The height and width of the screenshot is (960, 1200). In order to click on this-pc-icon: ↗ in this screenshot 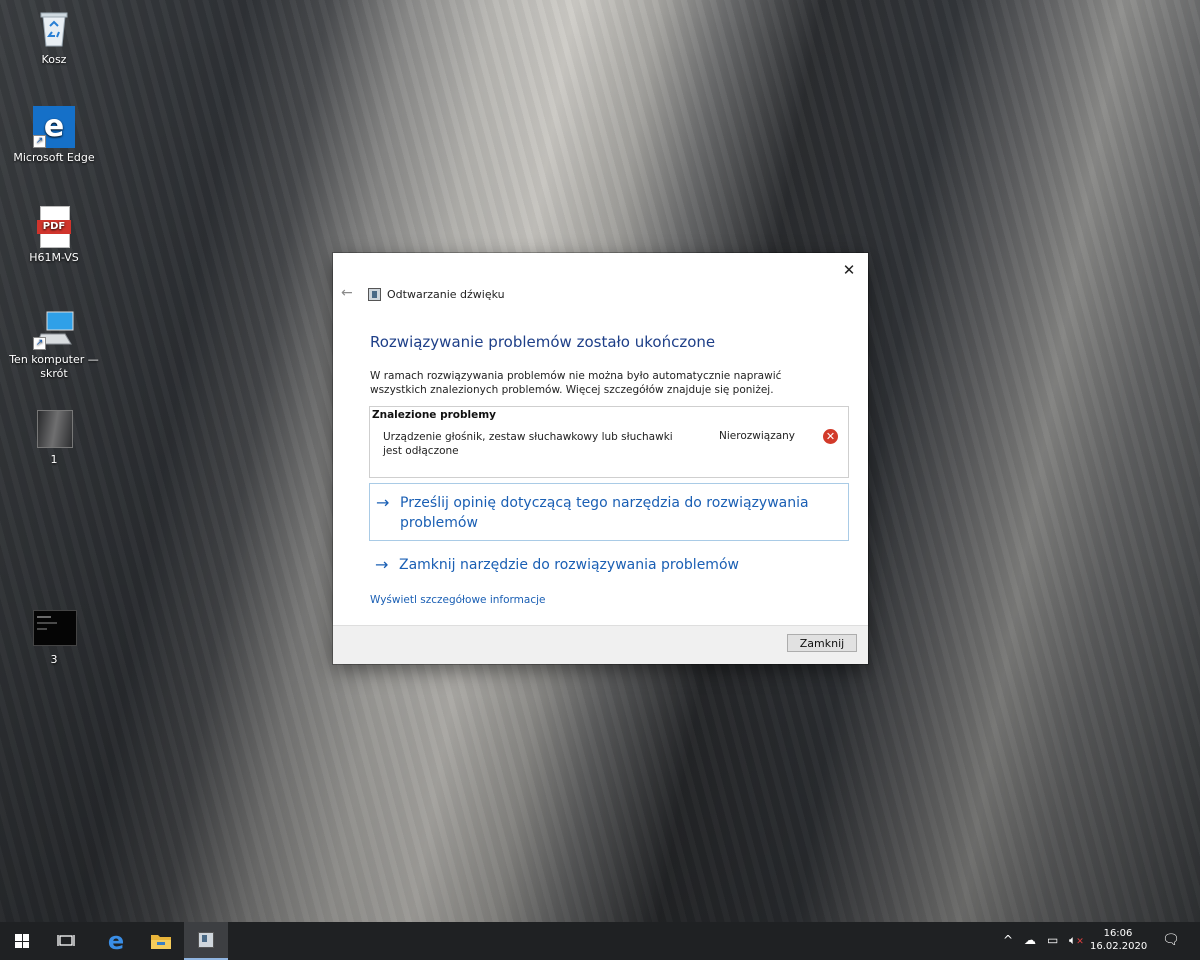, I will do `click(54, 329)`.